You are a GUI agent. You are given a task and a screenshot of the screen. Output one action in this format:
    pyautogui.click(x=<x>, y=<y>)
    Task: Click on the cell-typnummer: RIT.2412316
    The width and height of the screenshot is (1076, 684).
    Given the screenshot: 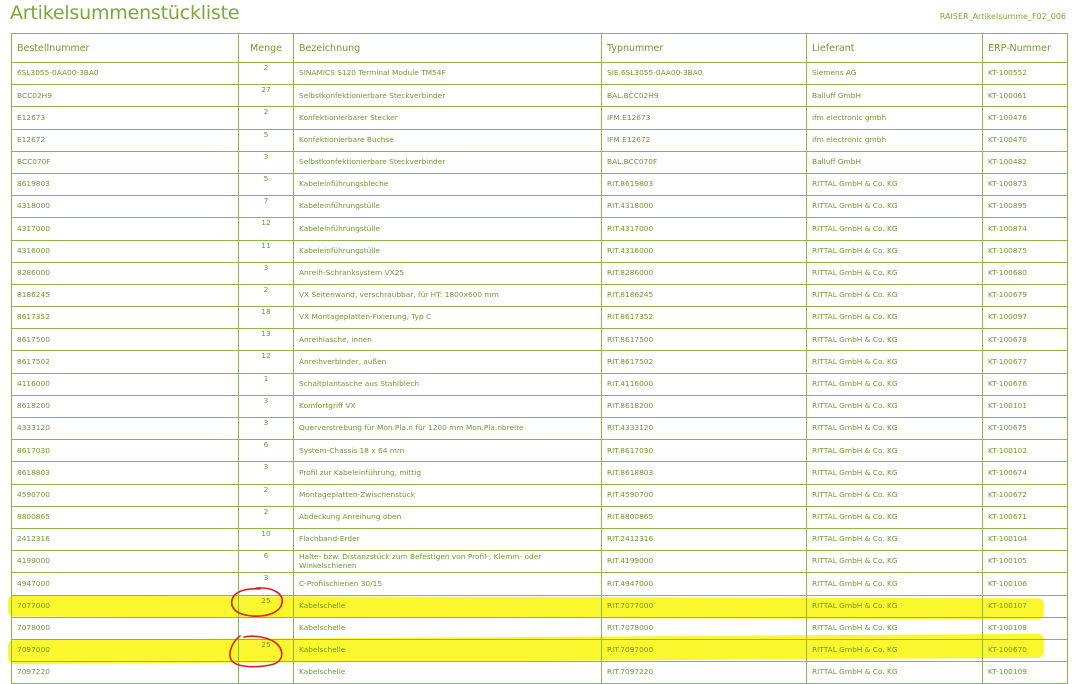 What is the action you would take?
    pyautogui.click(x=704, y=539)
    